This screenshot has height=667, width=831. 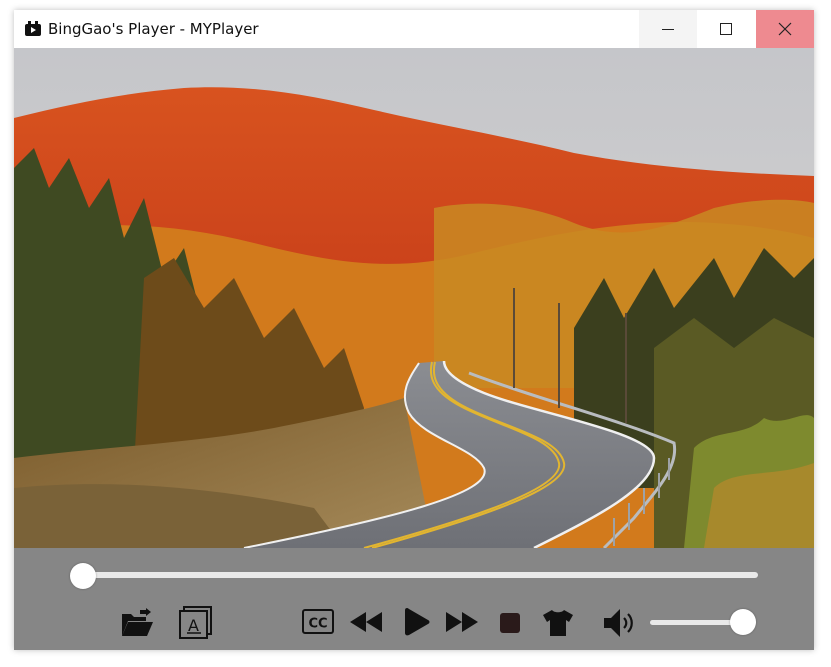 I want to click on rewind-button, so click(x=366, y=622).